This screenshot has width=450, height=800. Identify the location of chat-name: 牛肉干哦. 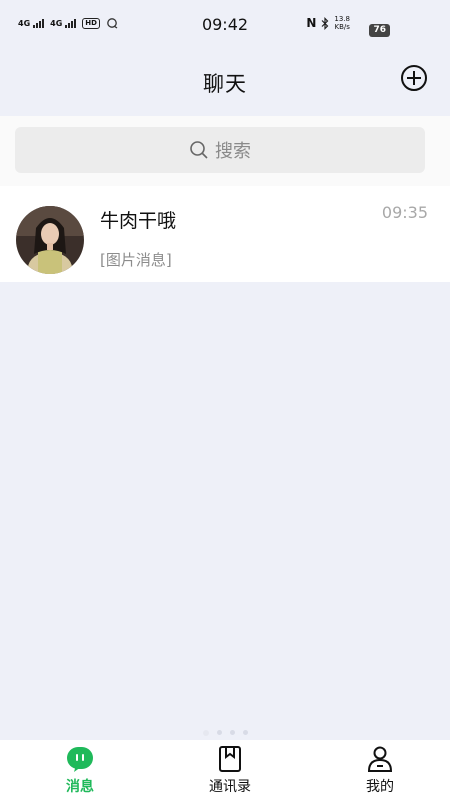
(138, 221).